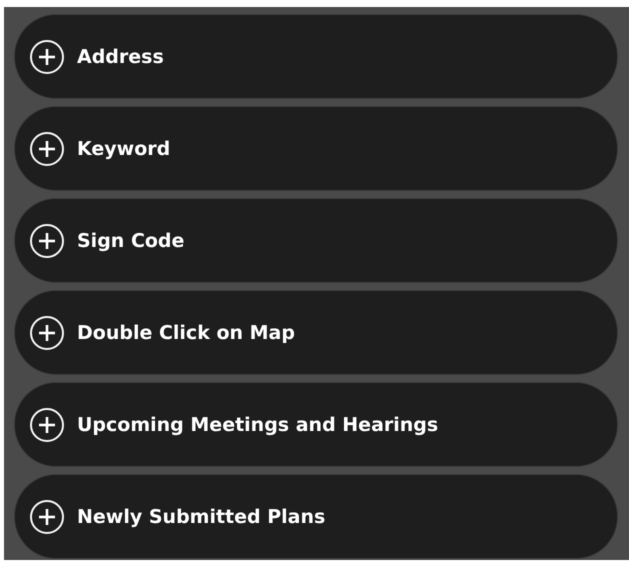 This screenshot has width=629, height=563. I want to click on accordion-header: Address, so click(316, 56).